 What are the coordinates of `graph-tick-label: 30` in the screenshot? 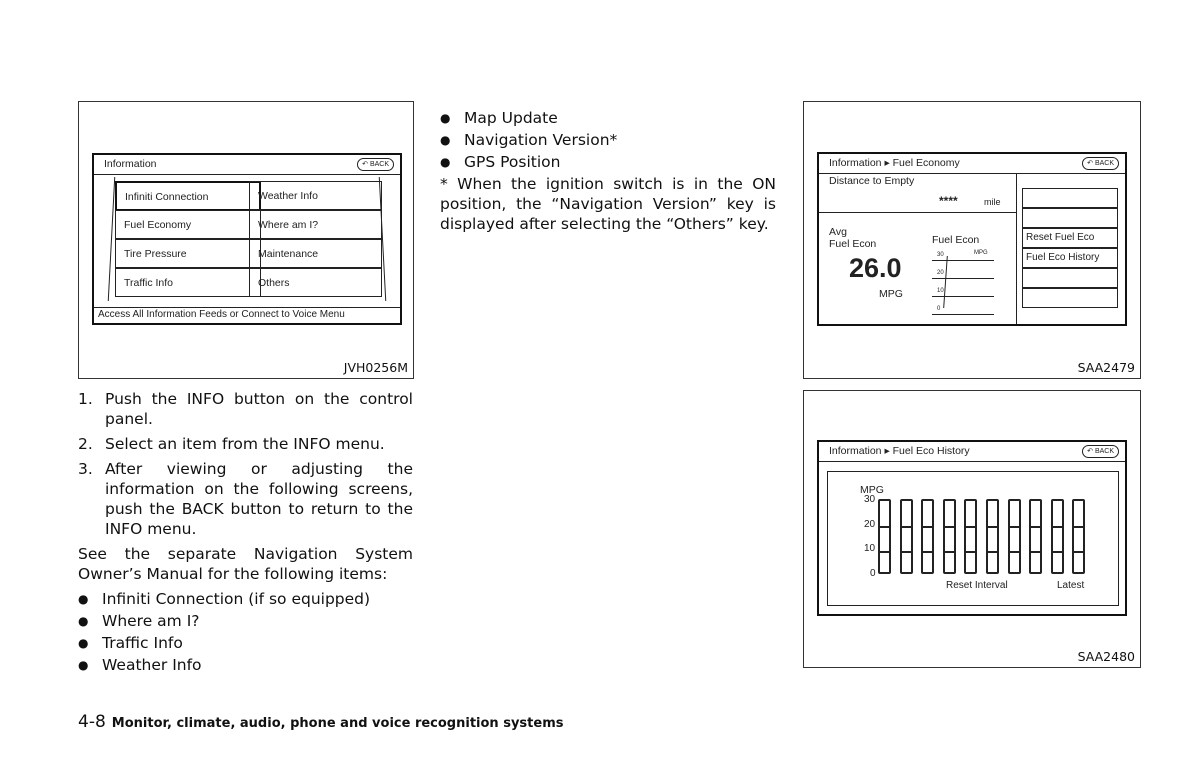 It's located at (940, 255).